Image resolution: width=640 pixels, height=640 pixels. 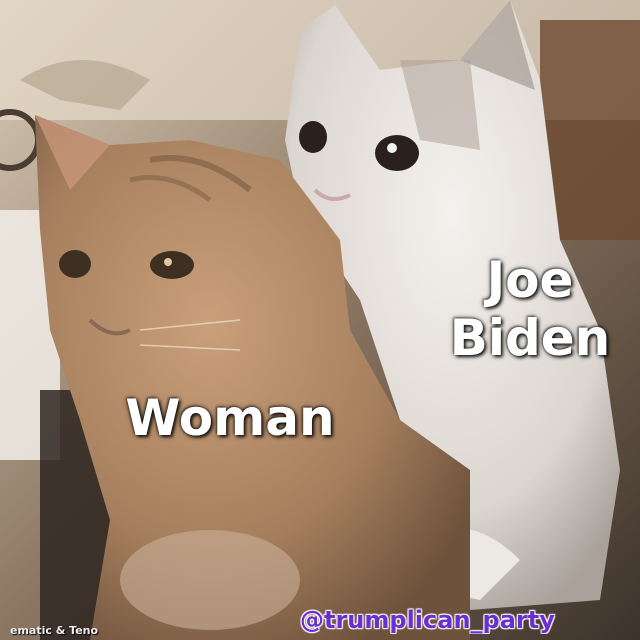 What do you see at coordinates (230, 418) in the screenshot?
I see `woman-caption: Woman` at bounding box center [230, 418].